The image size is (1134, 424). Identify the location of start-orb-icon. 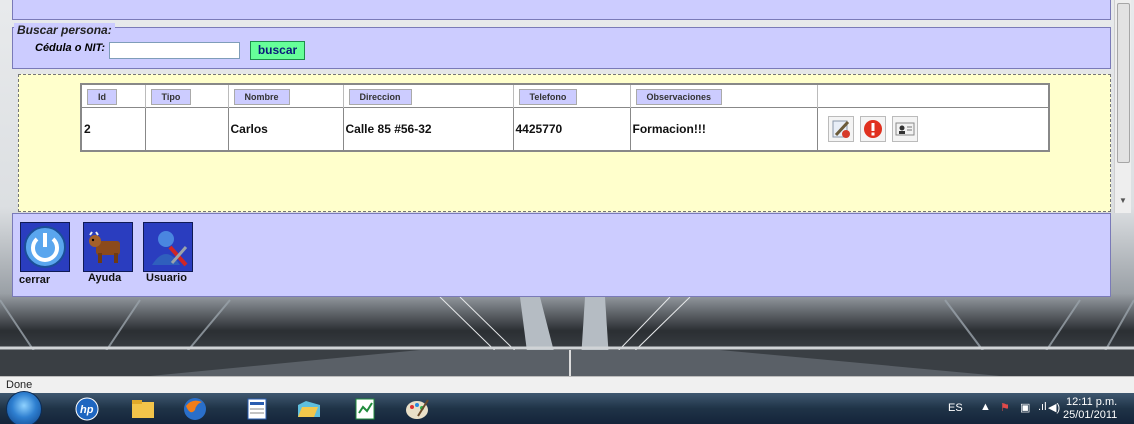
(24, 407).